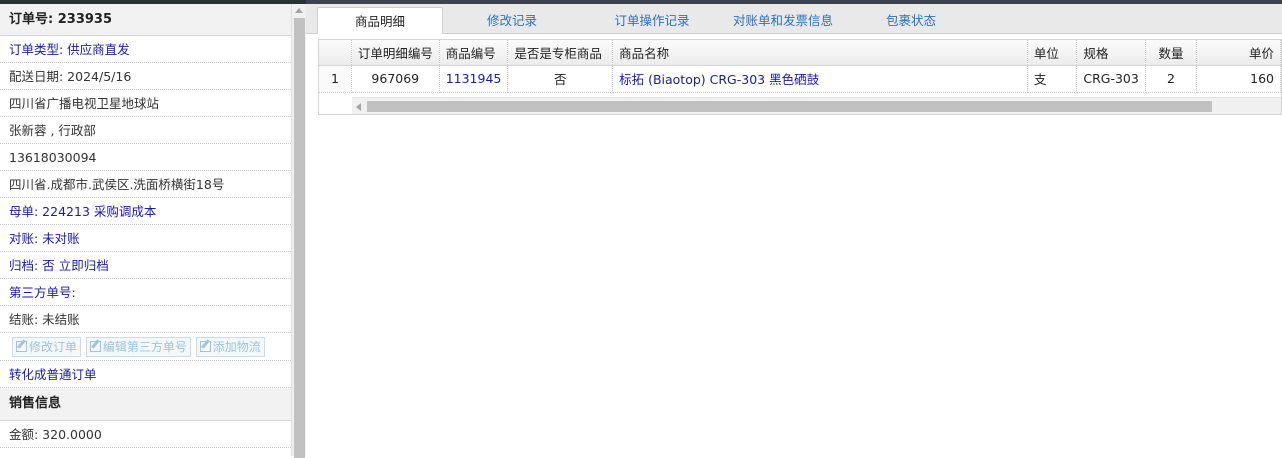  What do you see at coordinates (48, 265) in the screenshot?
I see `archive-value: 否` at bounding box center [48, 265].